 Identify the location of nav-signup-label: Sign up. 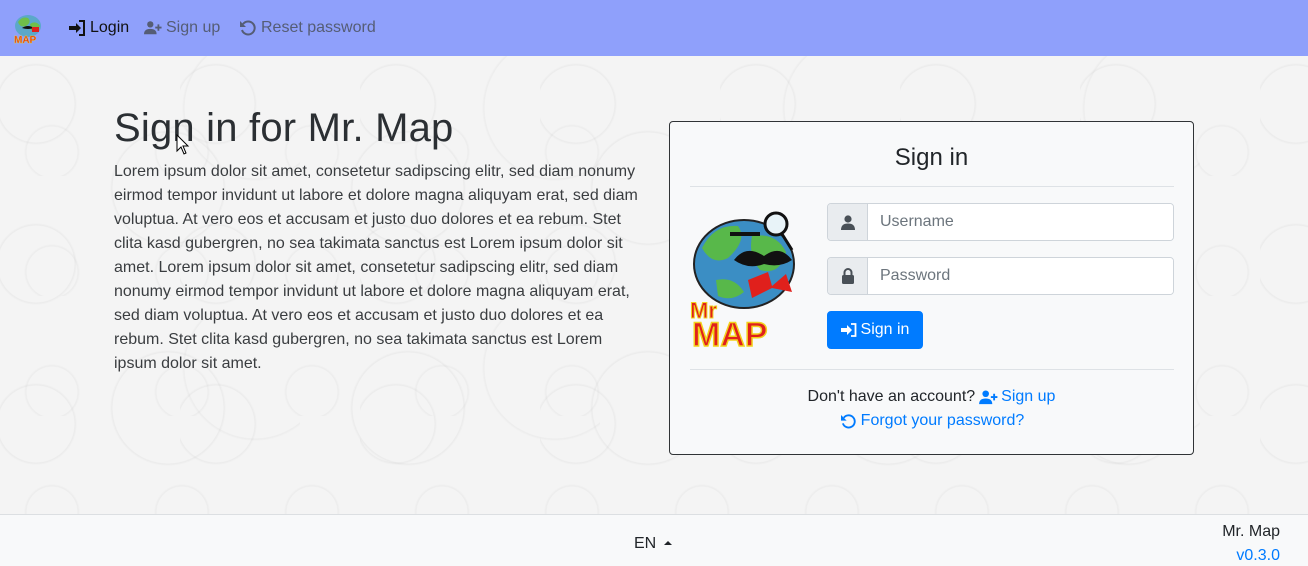
(193, 27).